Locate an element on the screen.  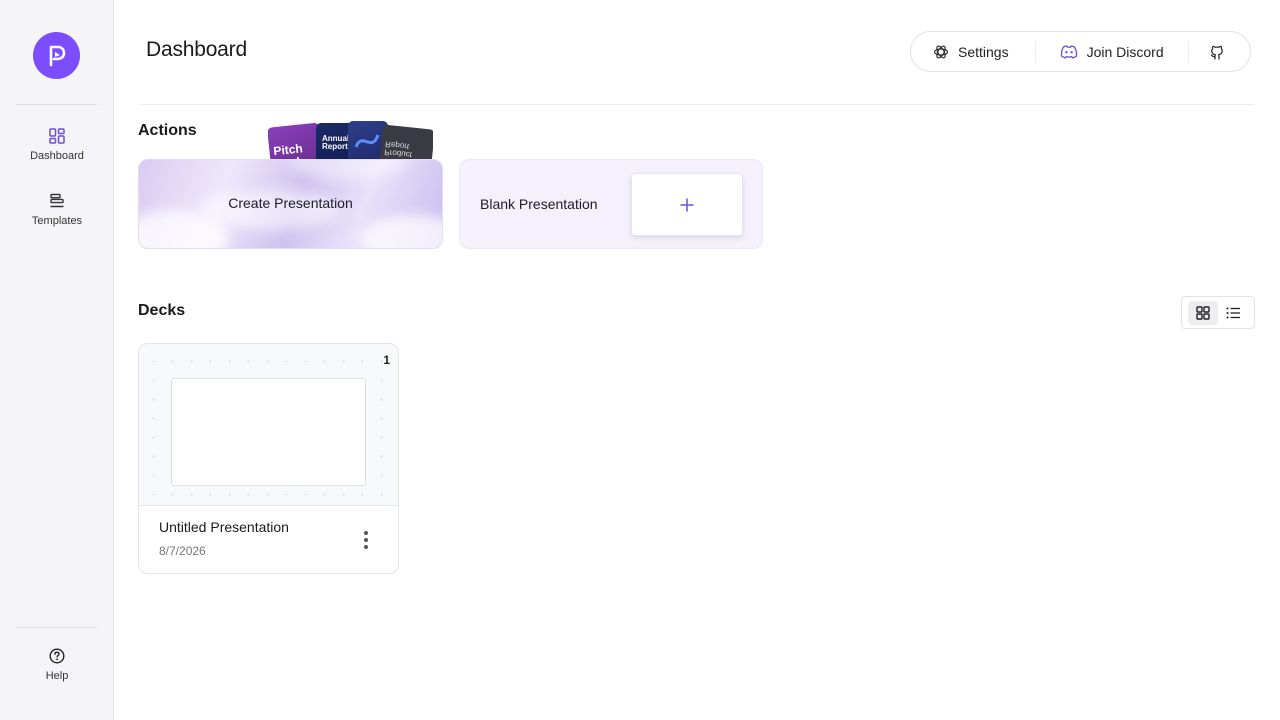
create-presentation-label: Create Presentation is located at coordinates (290, 203).